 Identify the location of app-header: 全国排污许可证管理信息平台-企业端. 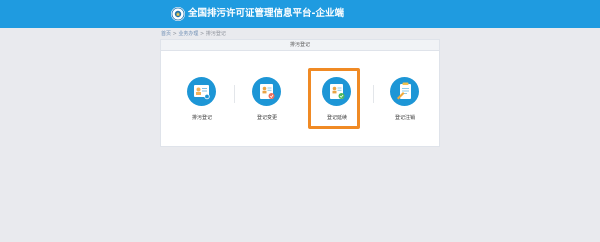
(300, 14).